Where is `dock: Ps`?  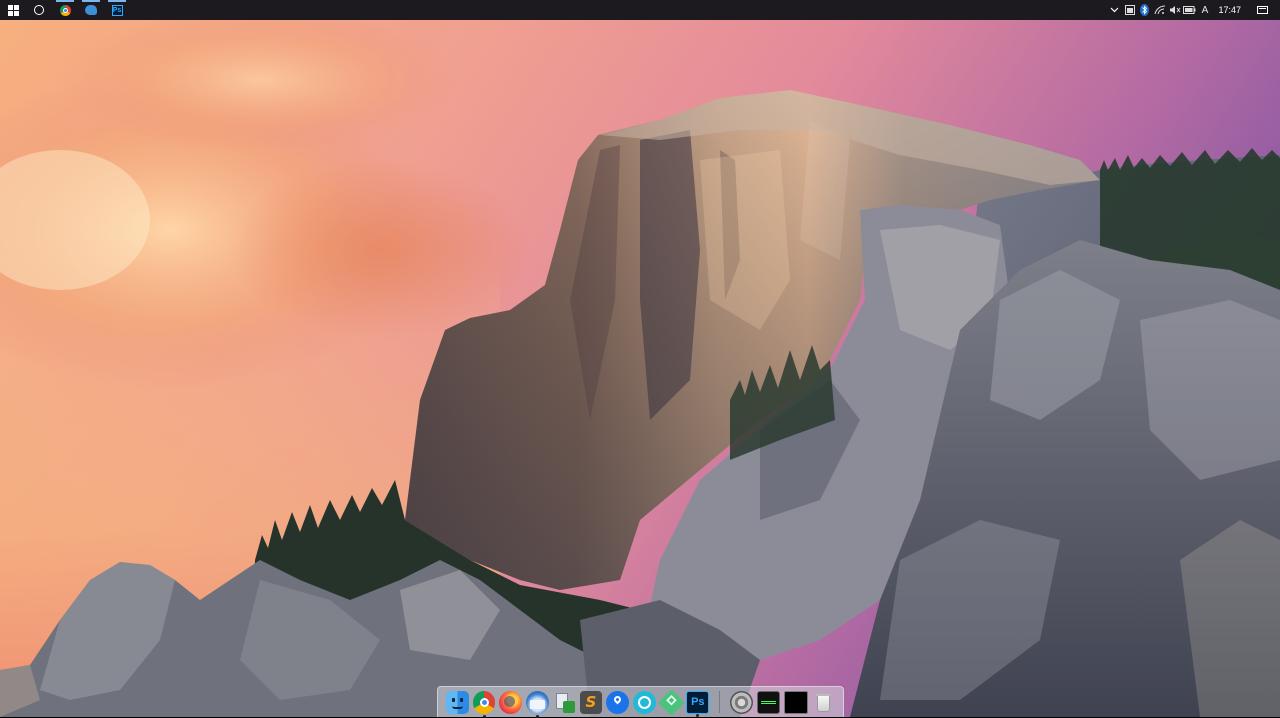 dock: Ps is located at coordinates (640, 702).